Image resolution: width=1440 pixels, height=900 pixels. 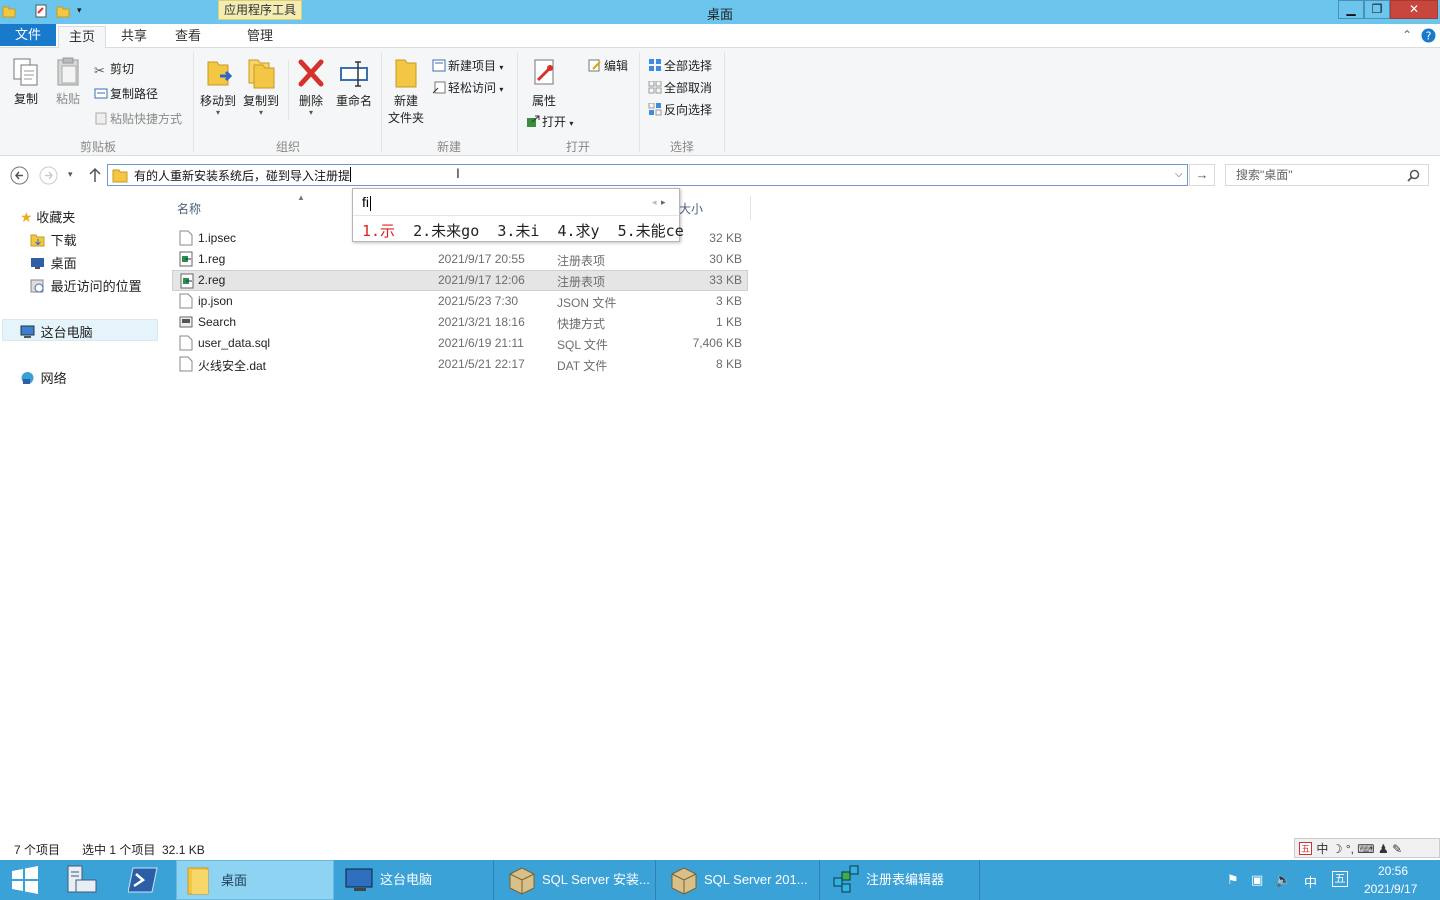 What do you see at coordinates (1327, 175) in the screenshot?
I see `search-input: 搜索"桌面"` at bounding box center [1327, 175].